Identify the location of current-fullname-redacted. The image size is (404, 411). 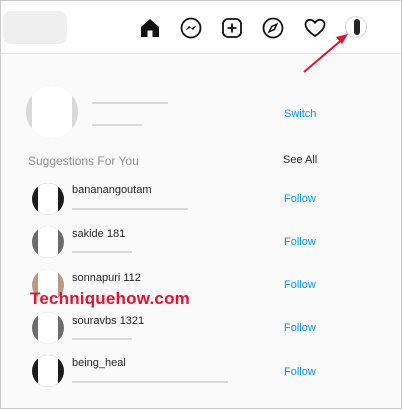
(117, 125).